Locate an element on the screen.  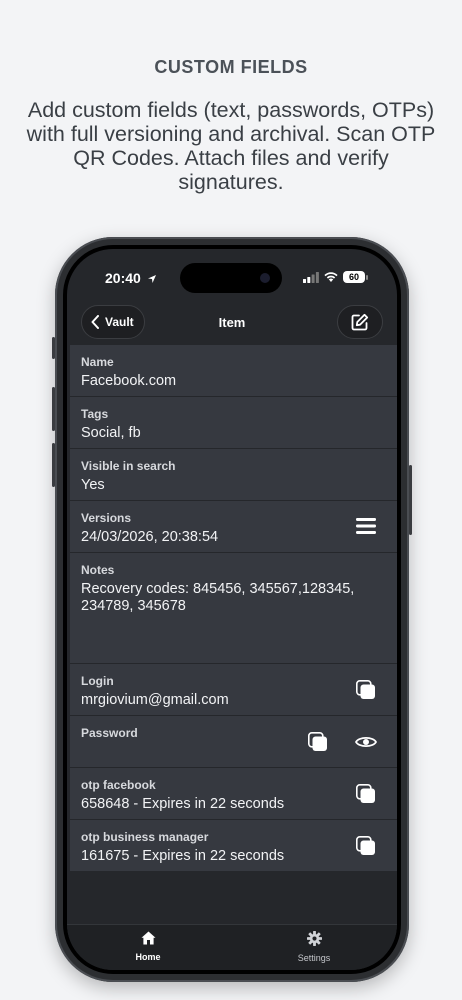
field-label: Versions is located at coordinates (106, 518).